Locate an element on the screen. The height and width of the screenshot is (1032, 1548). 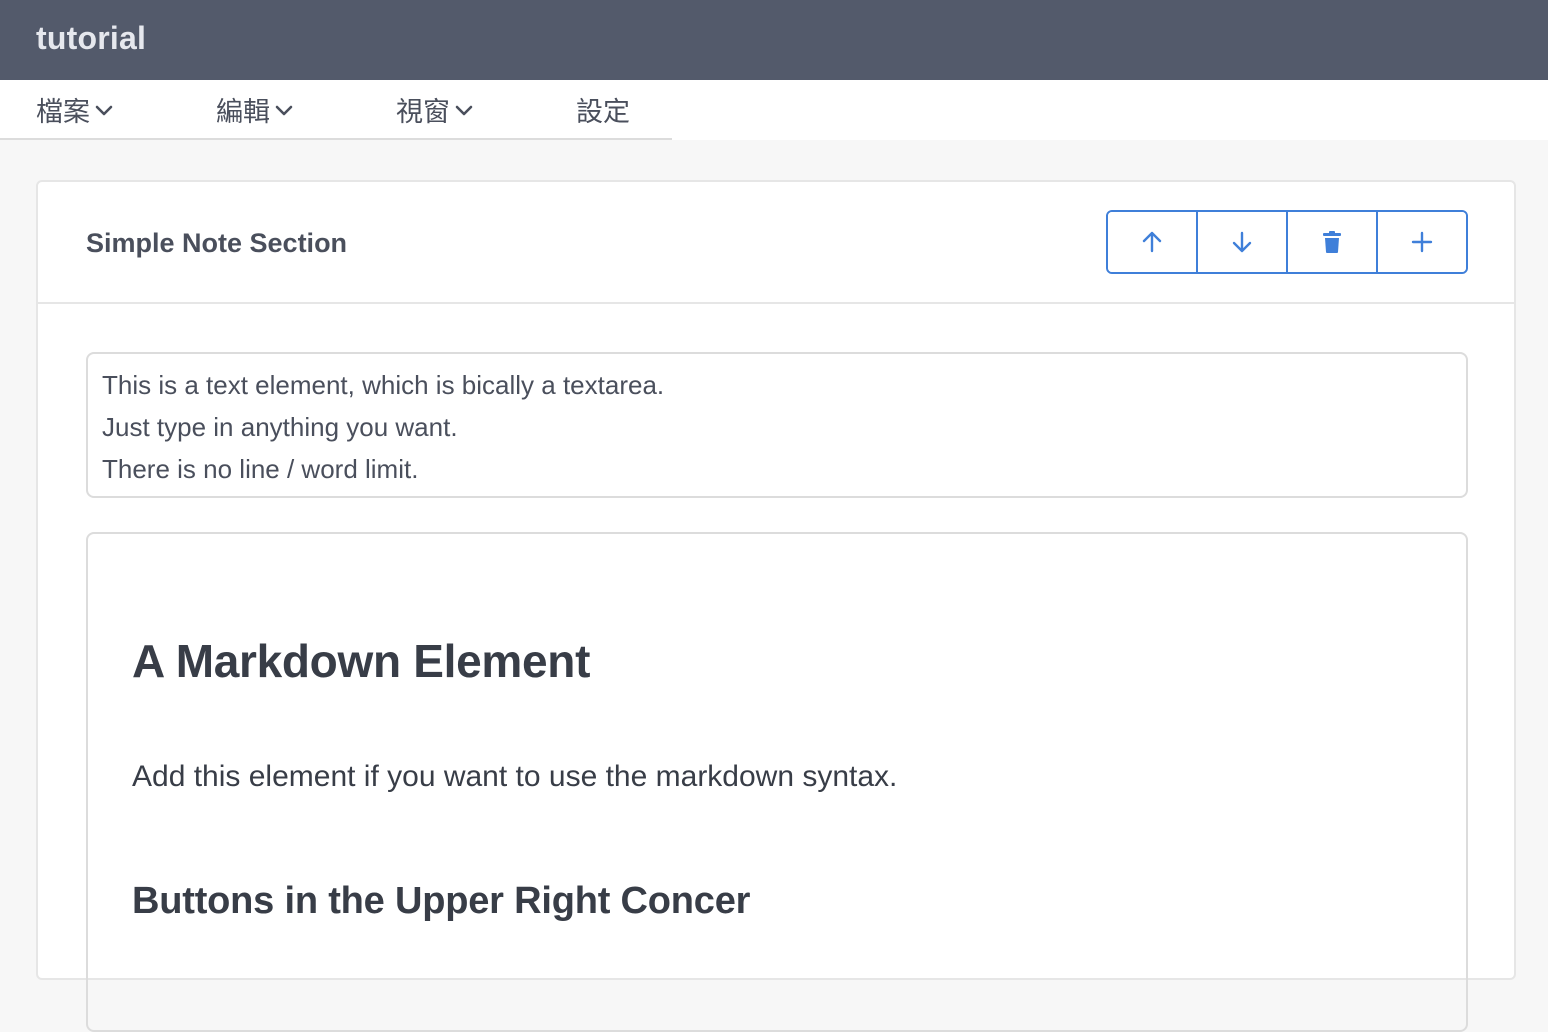
move-down-button is located at coordinates (1243, 242).